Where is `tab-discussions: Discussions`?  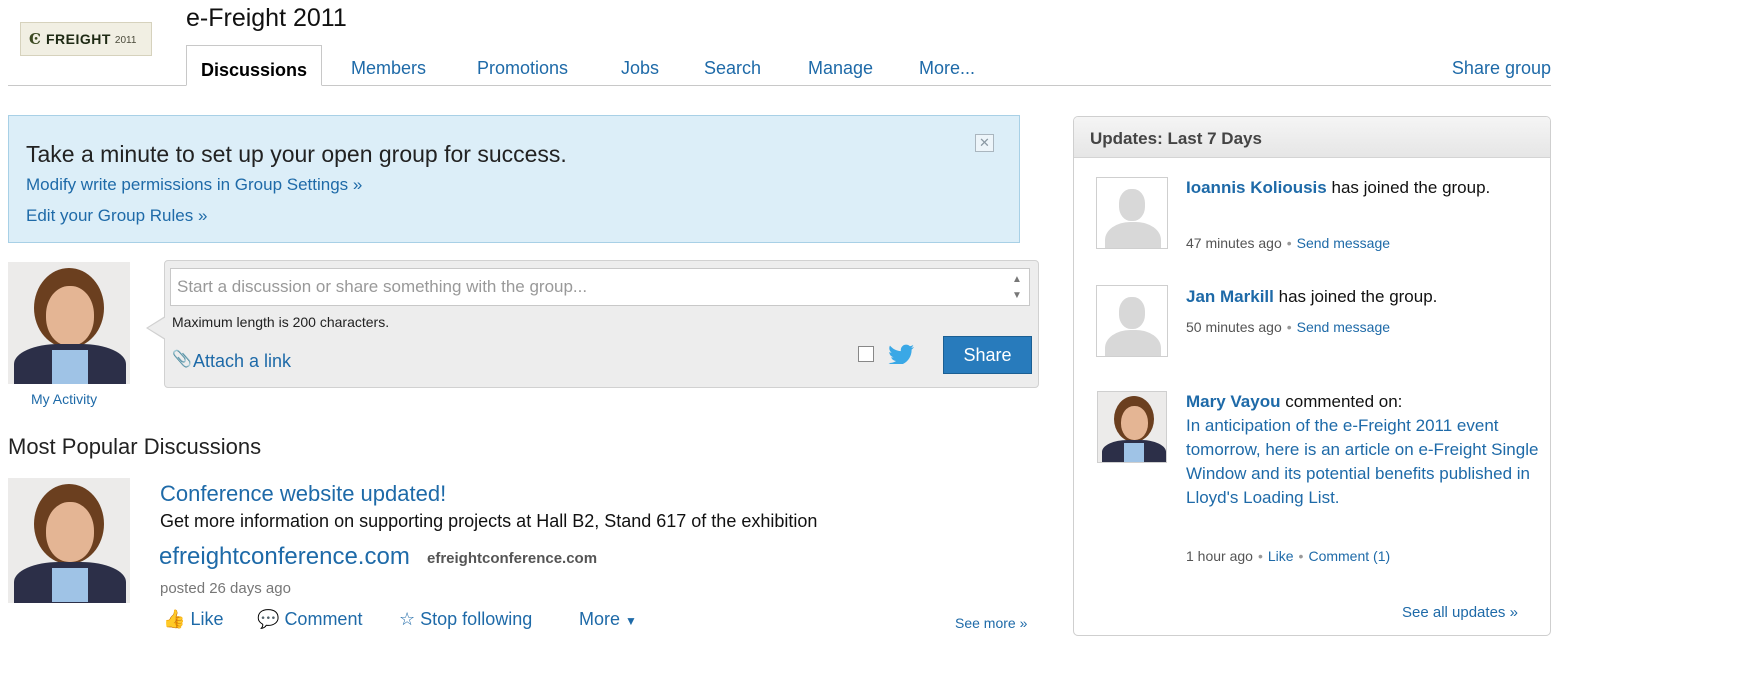
tab-discussions: Discussions is located at coordinates (254, 65).